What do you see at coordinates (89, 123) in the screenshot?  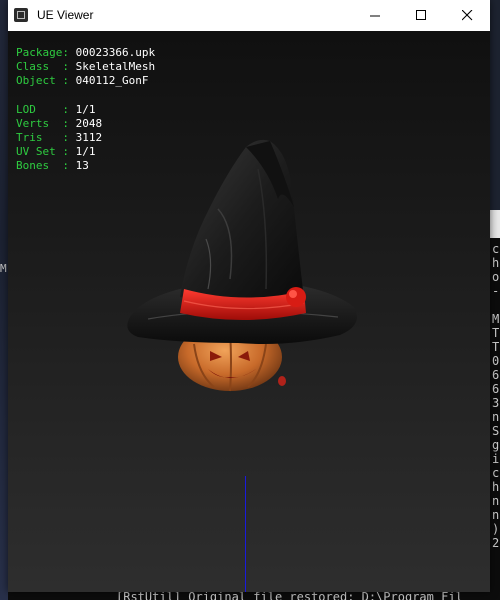 I see `verts-value: 2048` at bounding box center [89, 123].